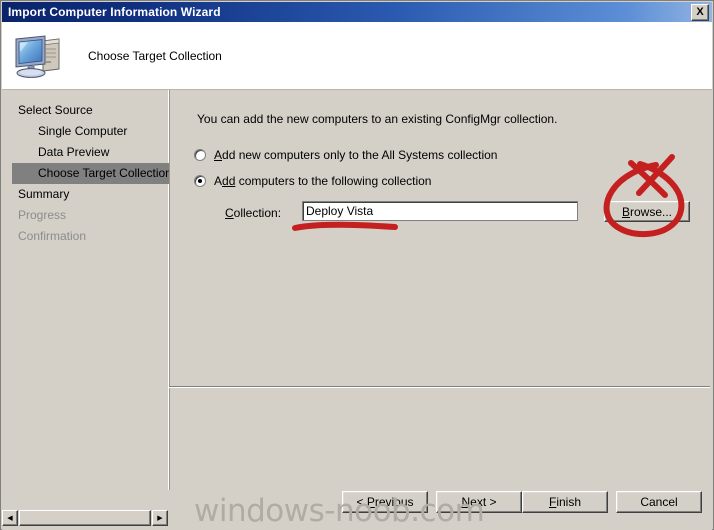 Image resolution: width=714 pixels, height=530 pixels. What do you see at coordinates (39, 56) in the screenshot?
I see `computer-icon` at bounding box center [39, 56].